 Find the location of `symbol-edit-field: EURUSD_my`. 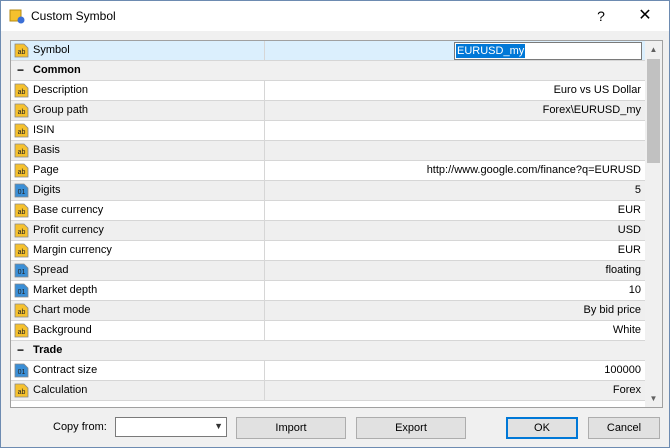

symbol-edit-field: EURUSD_my is located at coordinates (548, 51).